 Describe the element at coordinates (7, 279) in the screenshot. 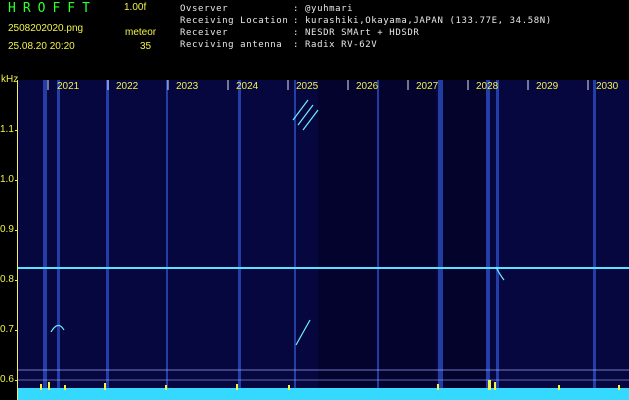

I see `y-tick-label: 0.8` at that location.